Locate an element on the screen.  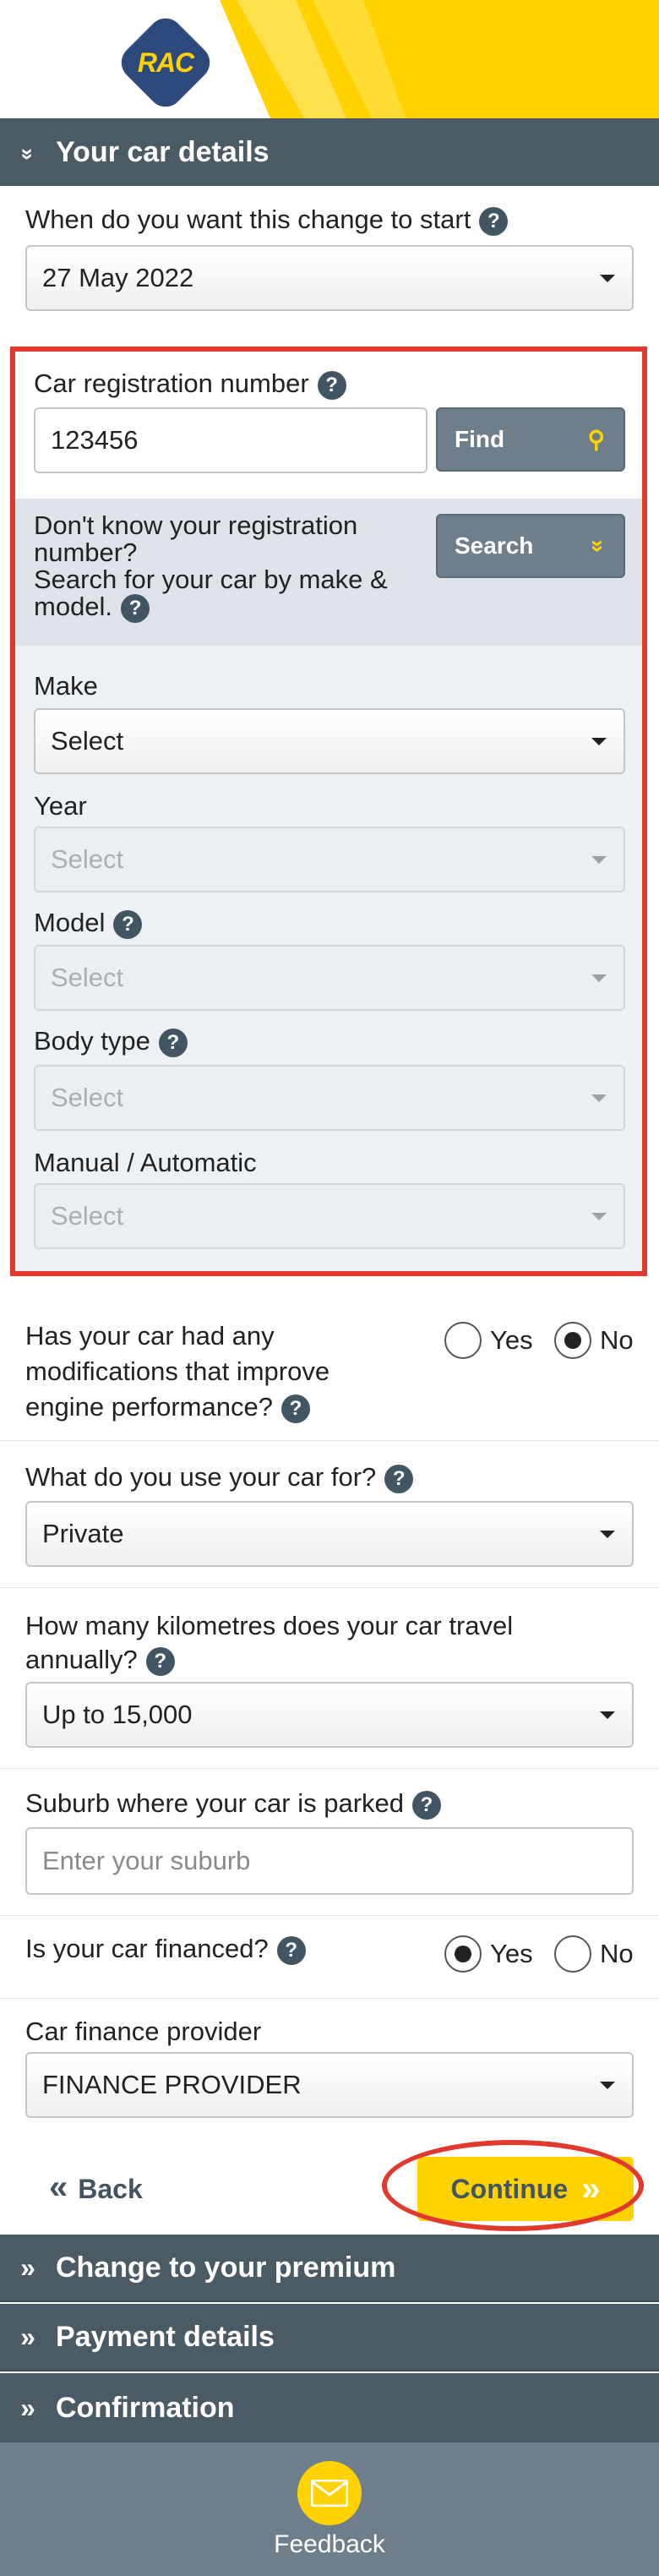
section-confirmation: » Confirmation is located at coordinates (329, 2407).